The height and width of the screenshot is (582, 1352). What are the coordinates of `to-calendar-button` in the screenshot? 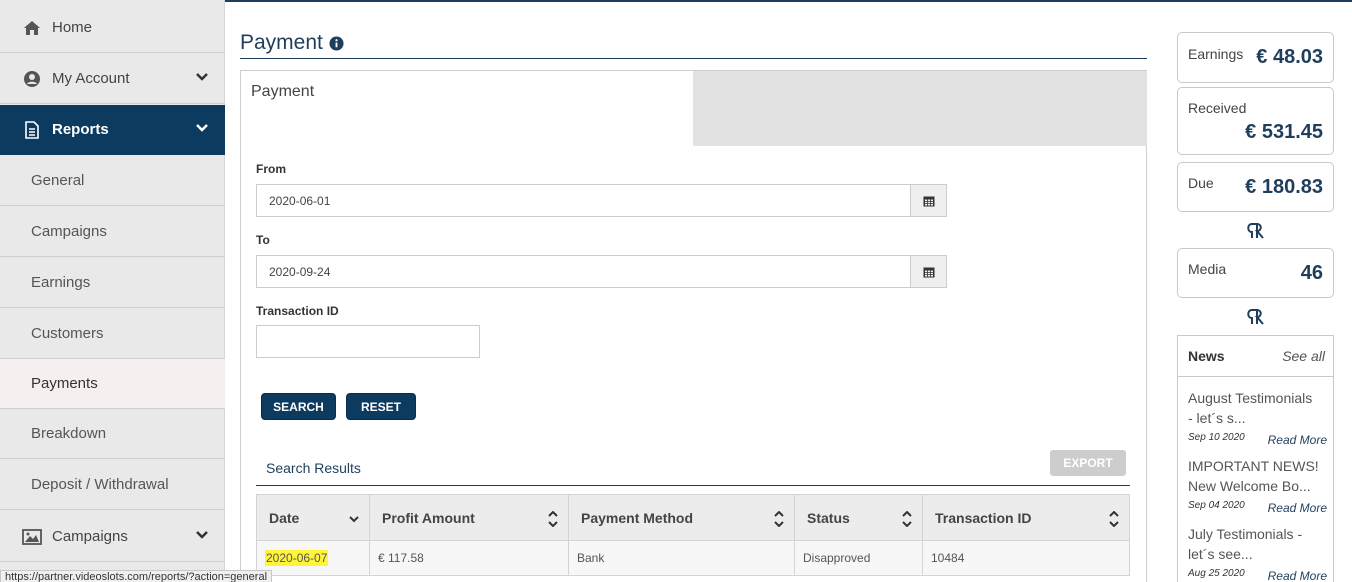 It's located at (928, 271).